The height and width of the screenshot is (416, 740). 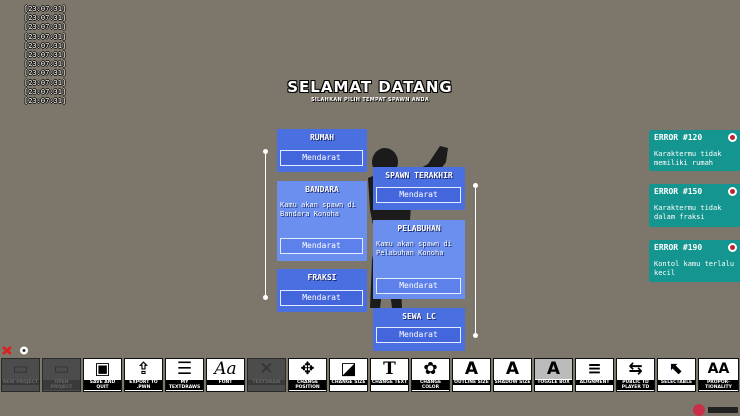 I want to click on font-button: Aa FONT, so click(x=225, y=375).